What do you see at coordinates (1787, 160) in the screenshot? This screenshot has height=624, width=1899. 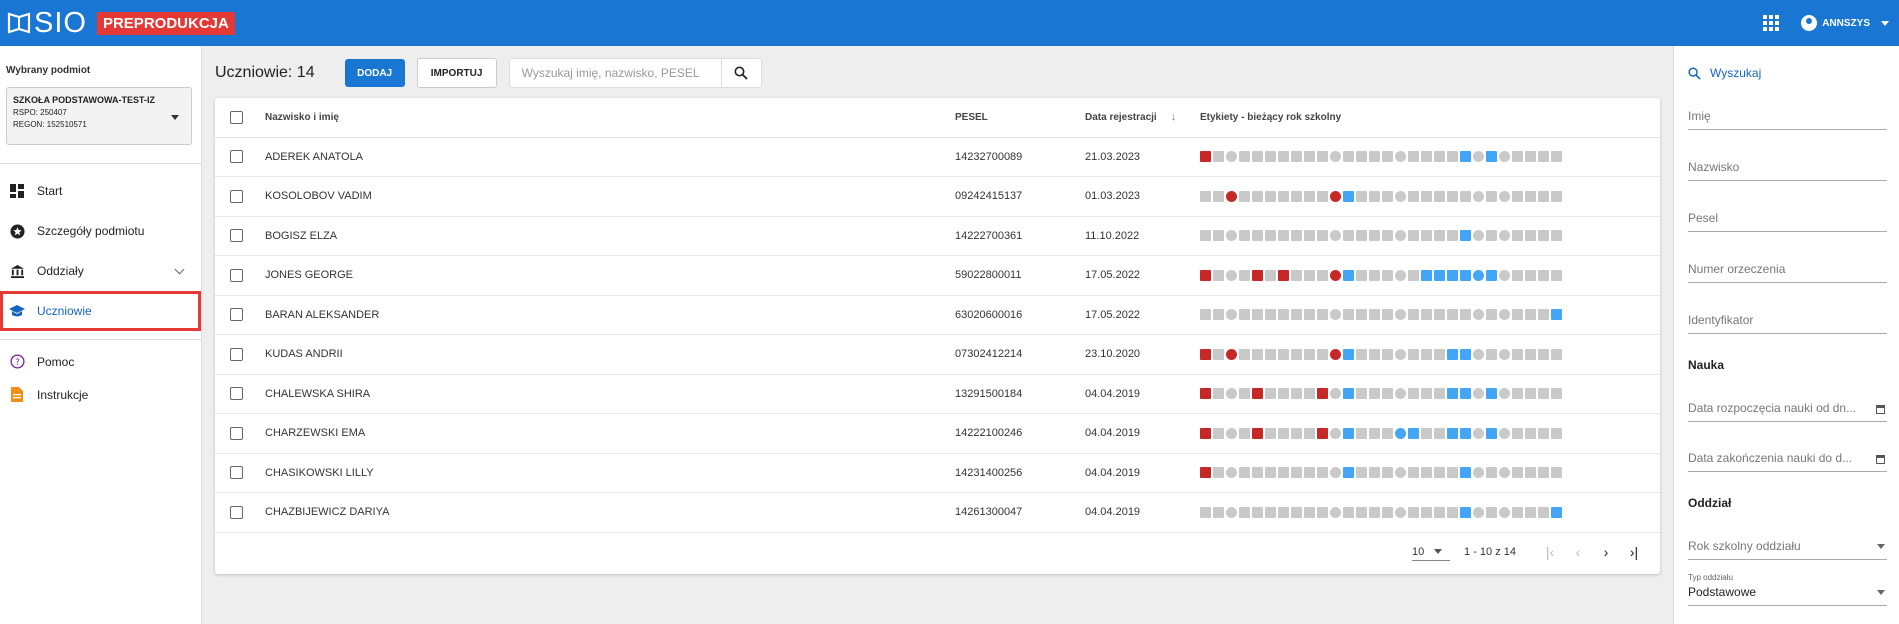 I see `last-name-field: Nazwisko` at bounding box center [1787, 160].